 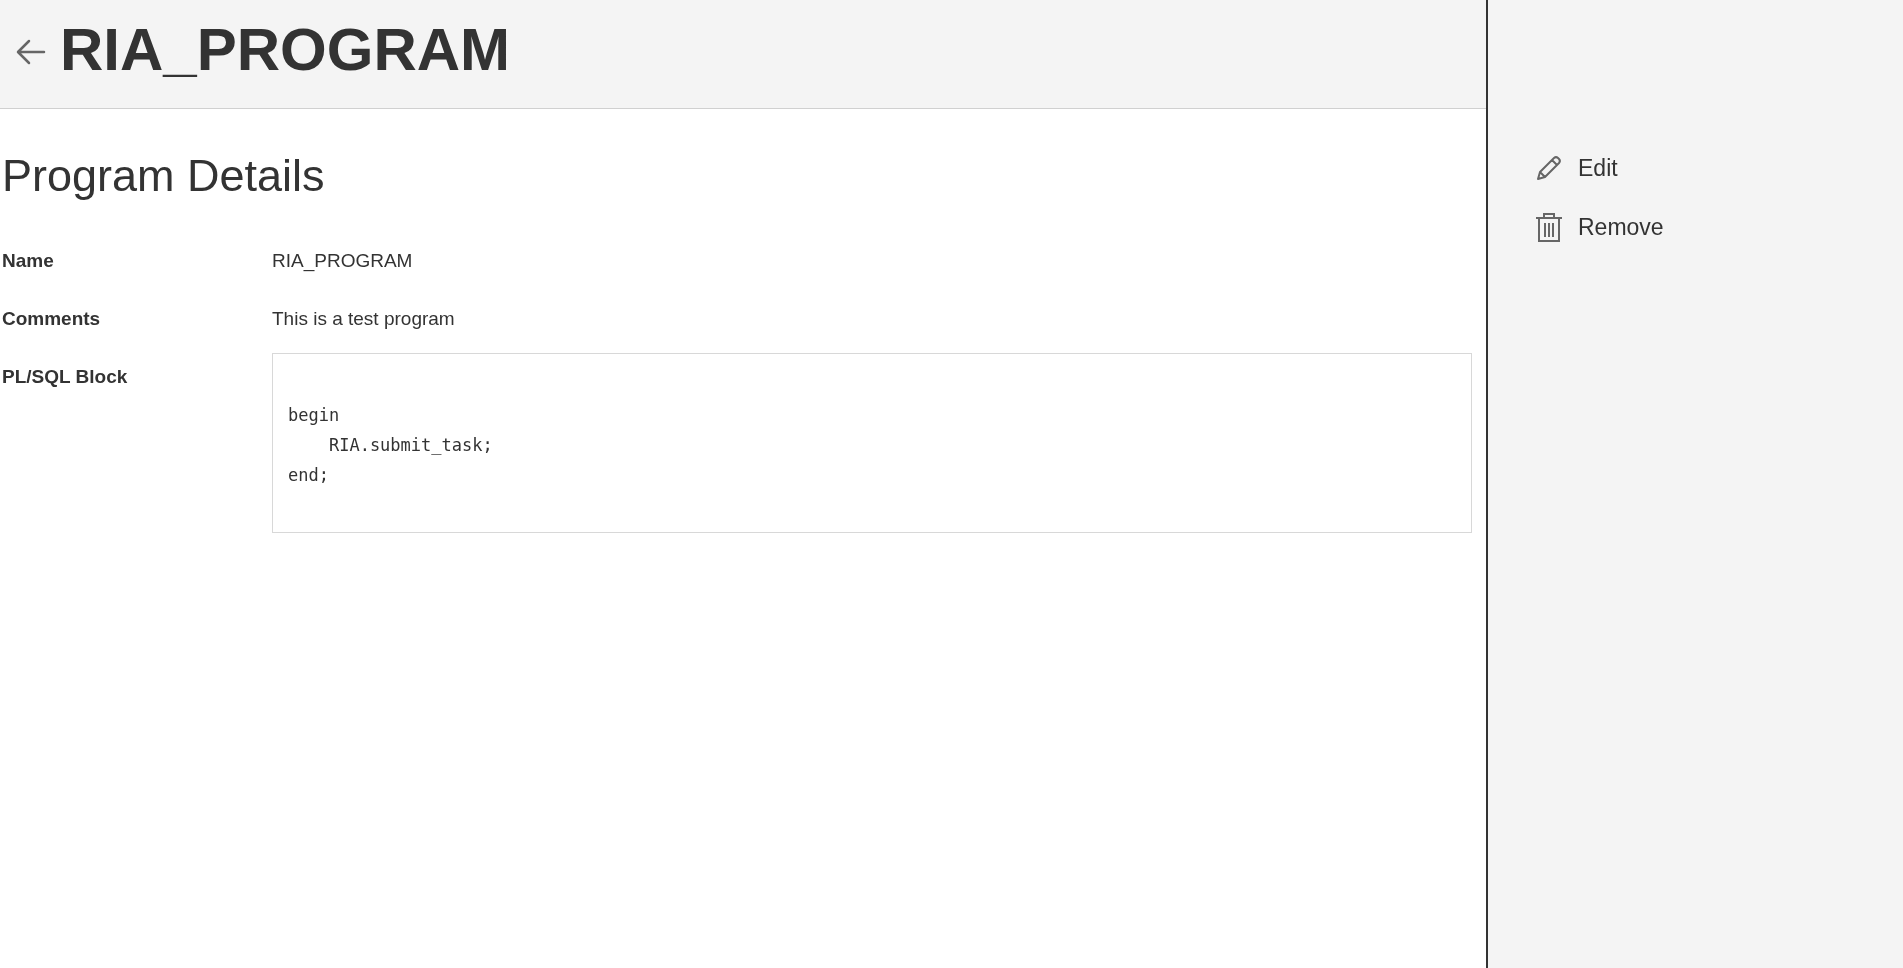 What do you see at coordinates (28, 261) in the screenshot?
I see `field-label: Name` at bounding box center [28, 261].